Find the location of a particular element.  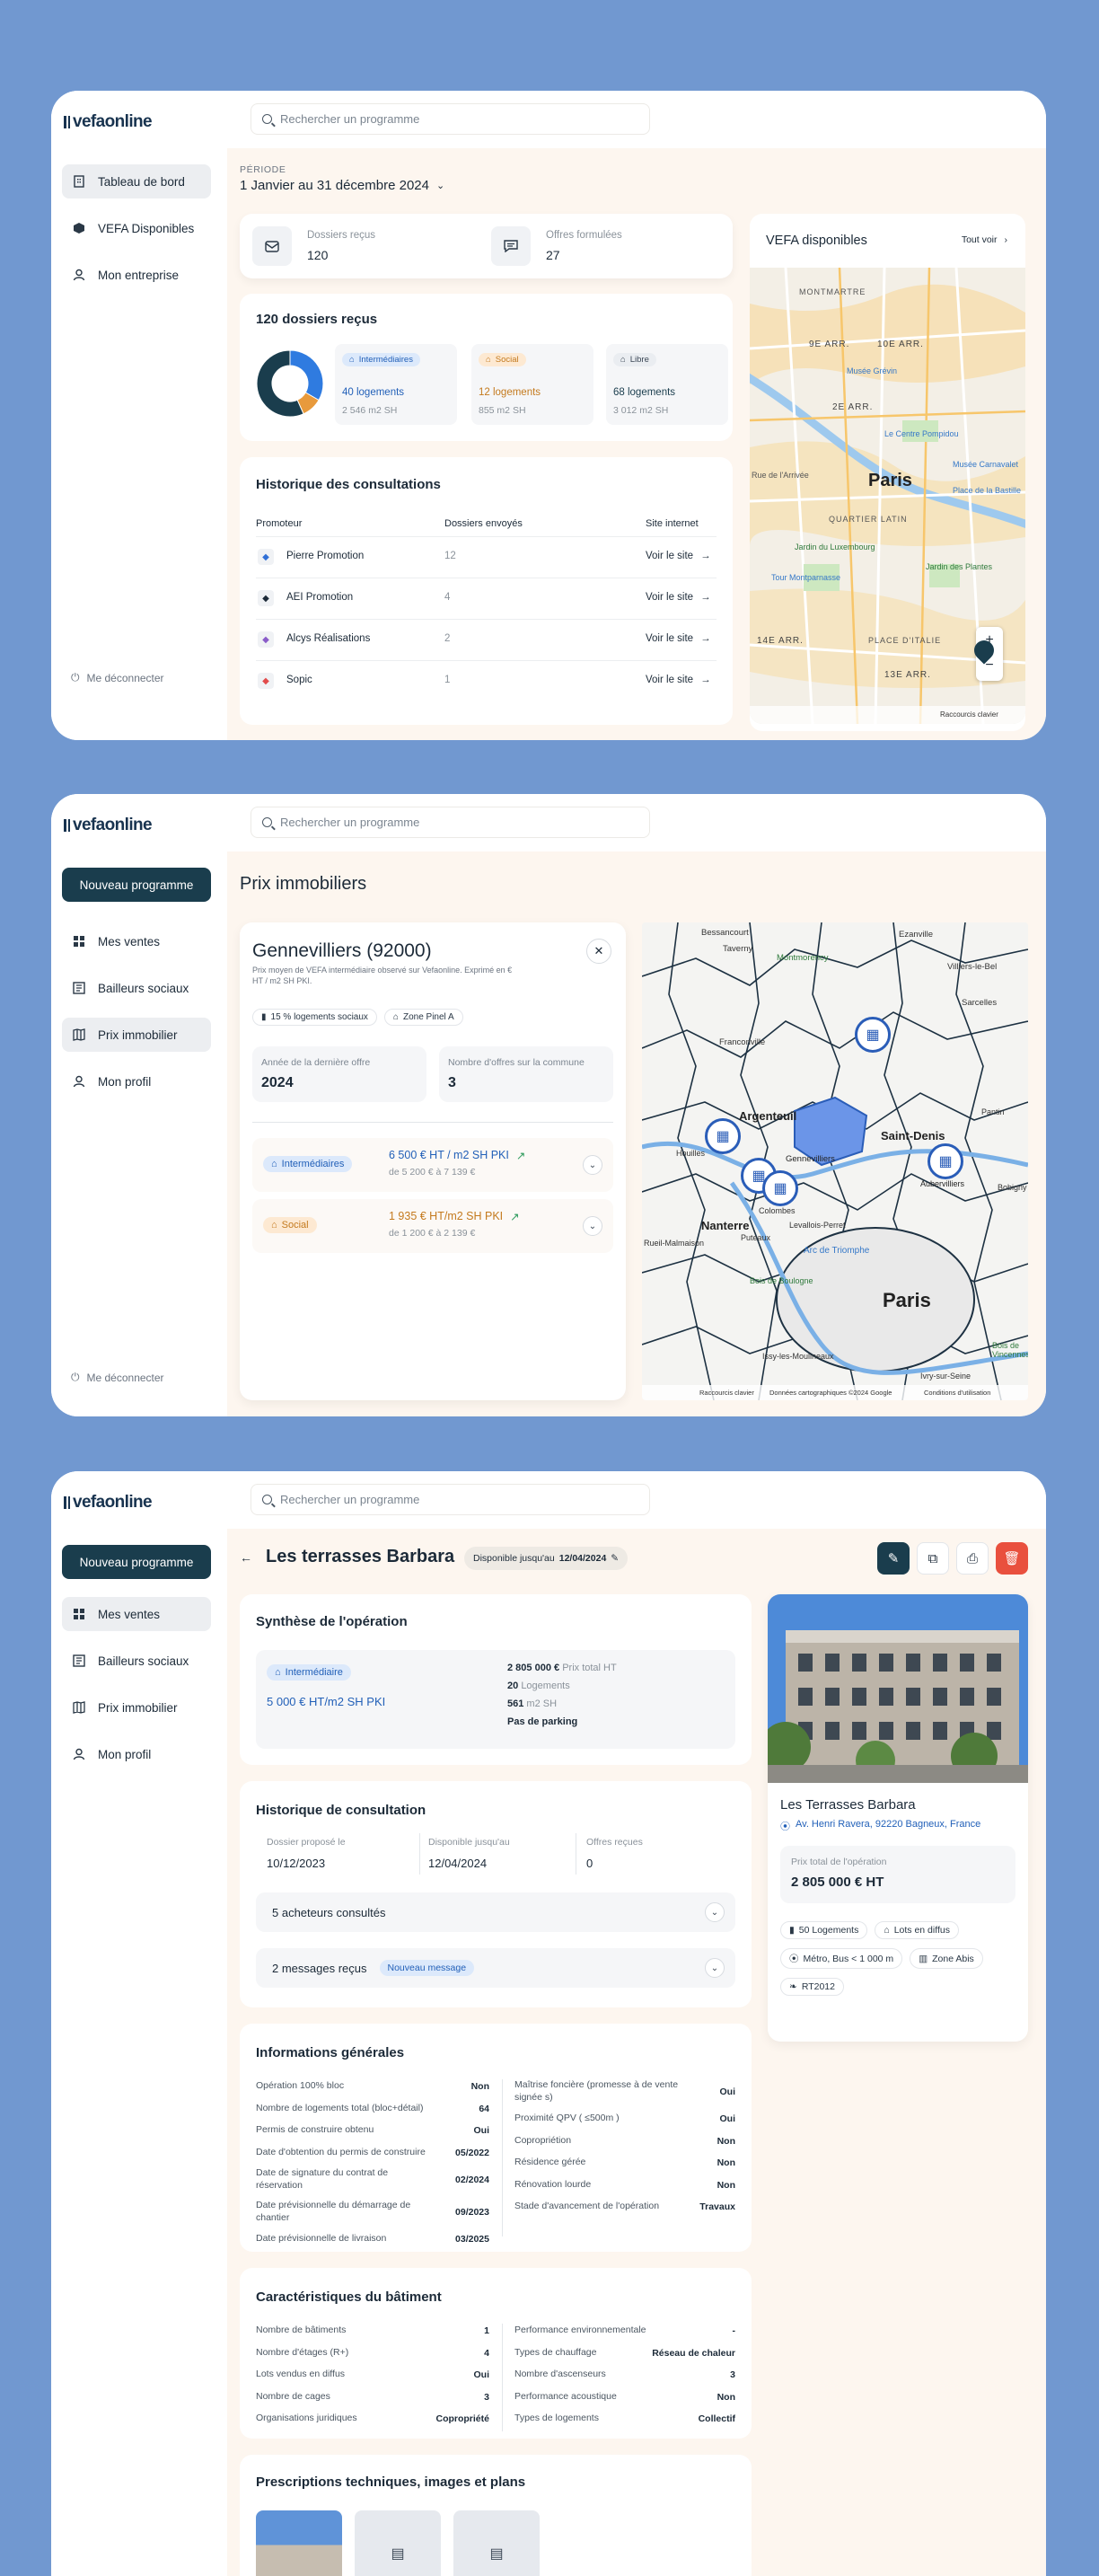

close-icon: ✕ is located at coordinates (598, 951).